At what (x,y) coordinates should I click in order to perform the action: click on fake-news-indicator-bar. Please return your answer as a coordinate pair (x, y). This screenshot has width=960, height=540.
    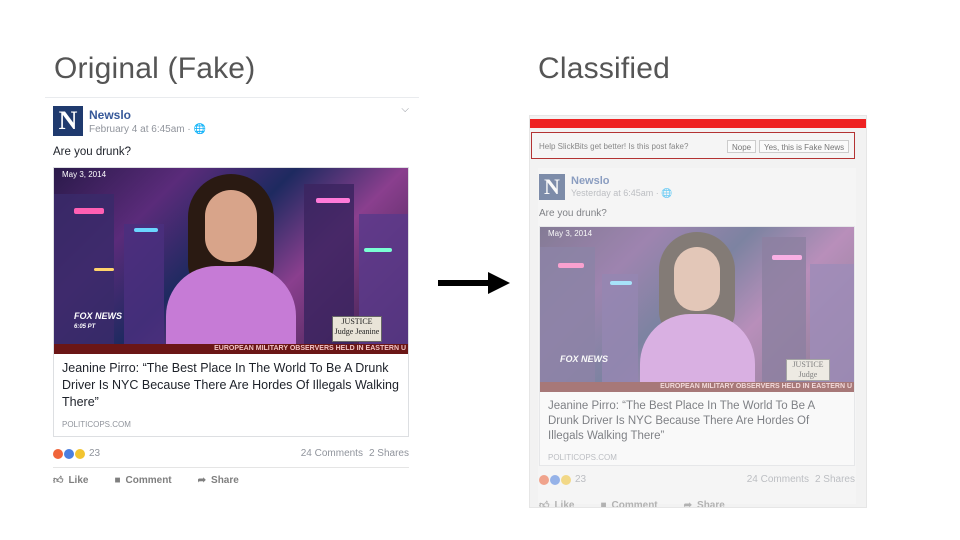
    Looking at the image, I should click on (698, 123).